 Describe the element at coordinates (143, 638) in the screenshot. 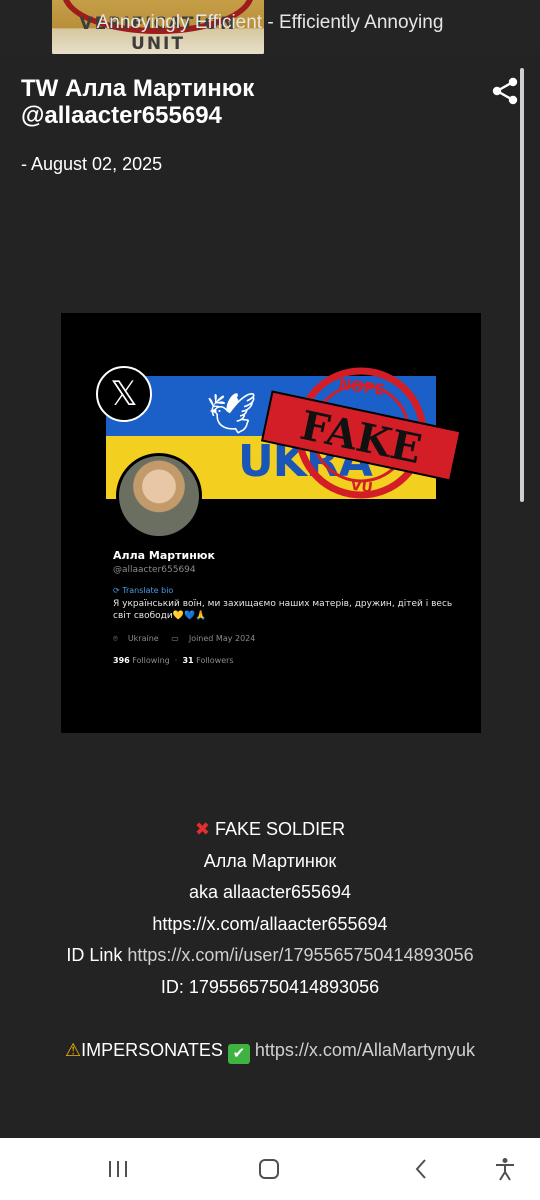

I see `profile-location: Ukraine` at that location.